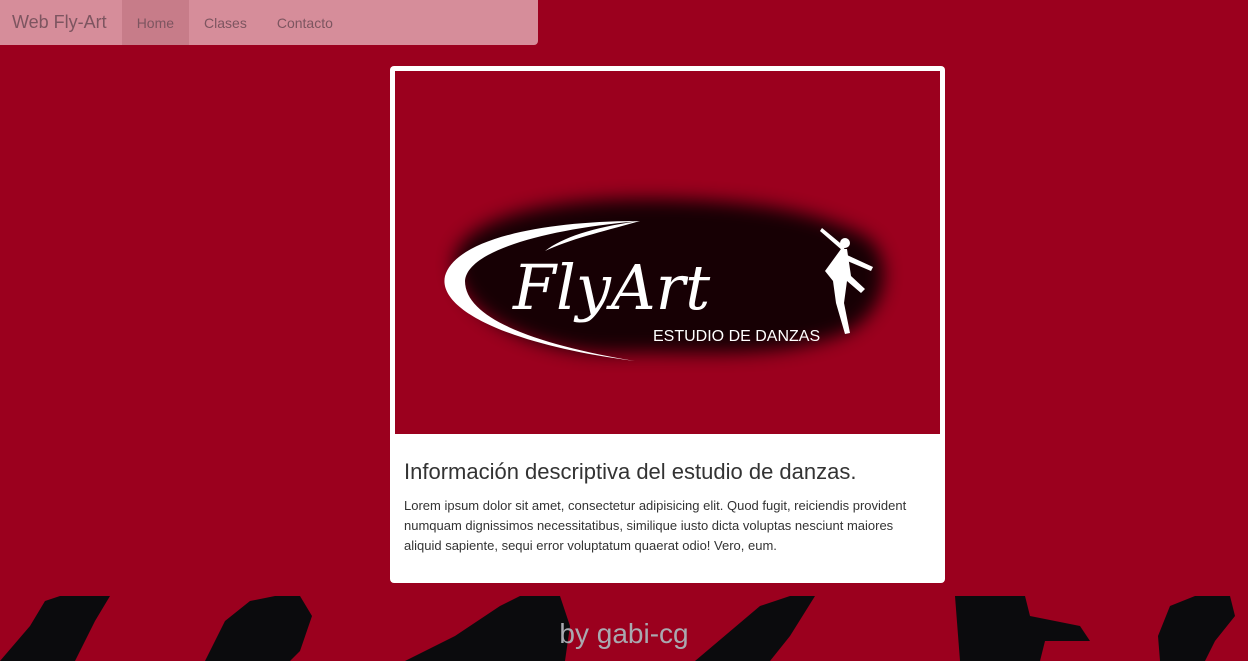 This screenshot has height=661, width=1248. Describe the element at coordinates (225, 22) in the screenshot. I see `nav-clases: Clases` at that location.